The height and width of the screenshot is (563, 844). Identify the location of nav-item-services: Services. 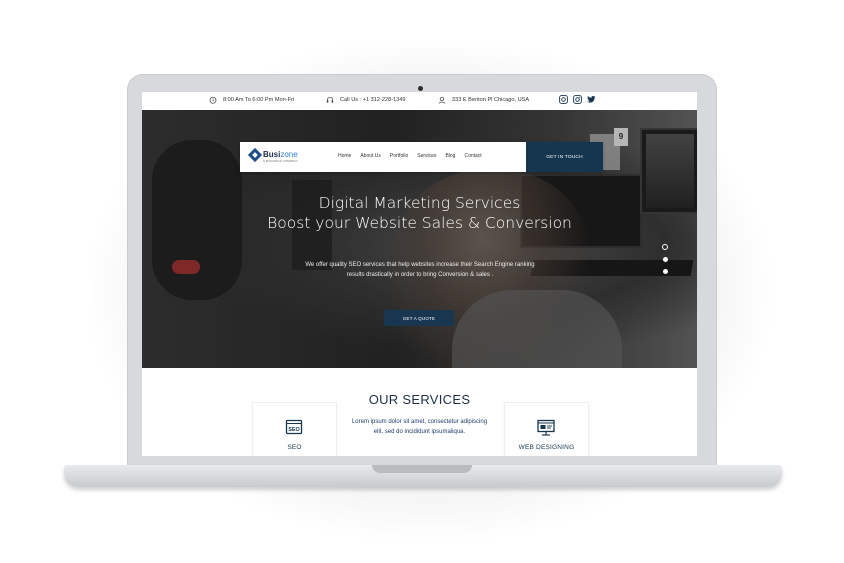
(426, 156).